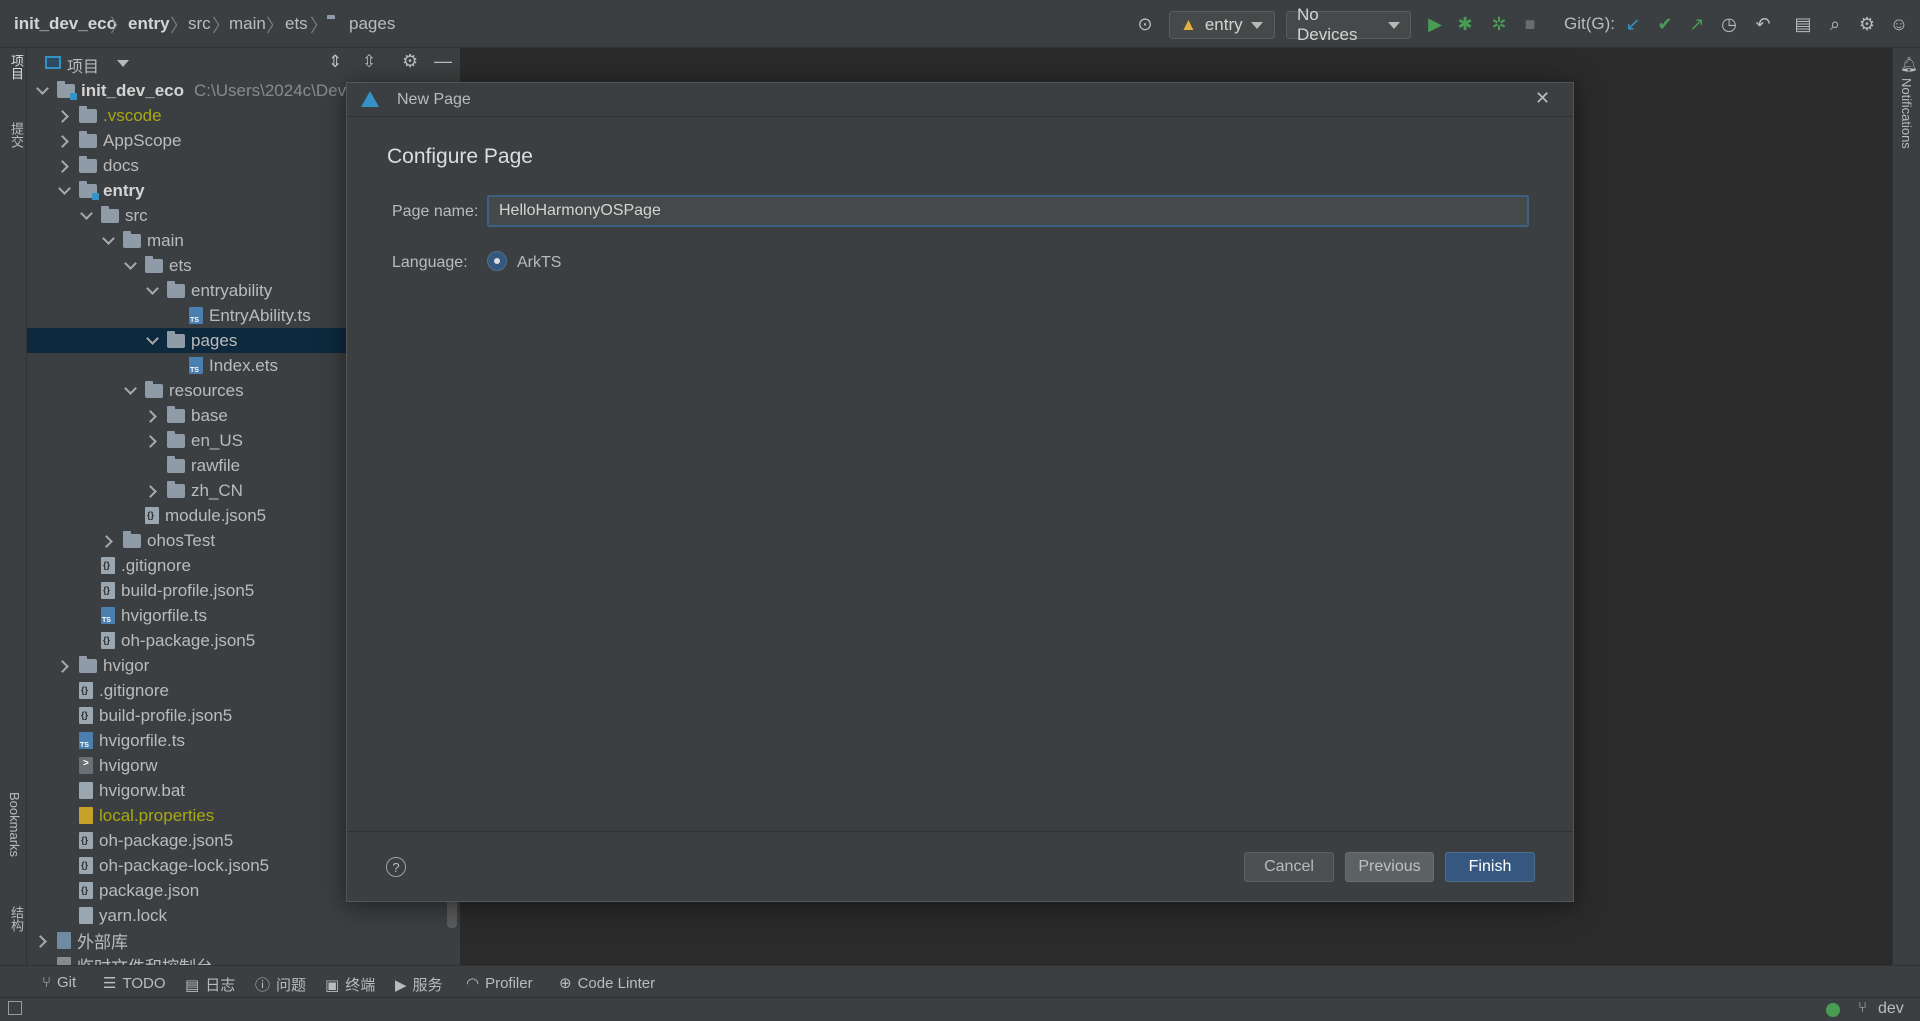  I want to click on tool-tab-code-linter: ⊕ Code Linter, so click(607, 983).